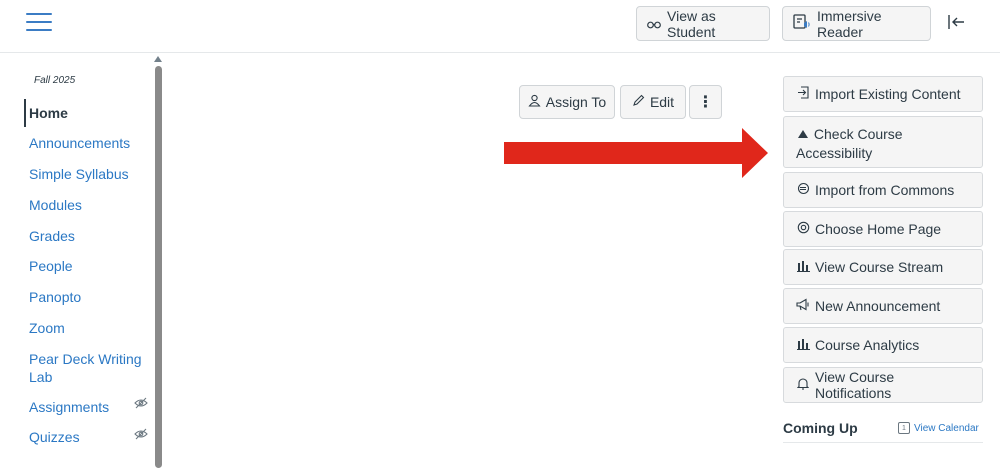 The image size is (1000, 468). What do you see at coordinates (500, 26) in the screenshot?
I see `top-bar: View as Student Immersive Reader` at bounding box center [500, 26].